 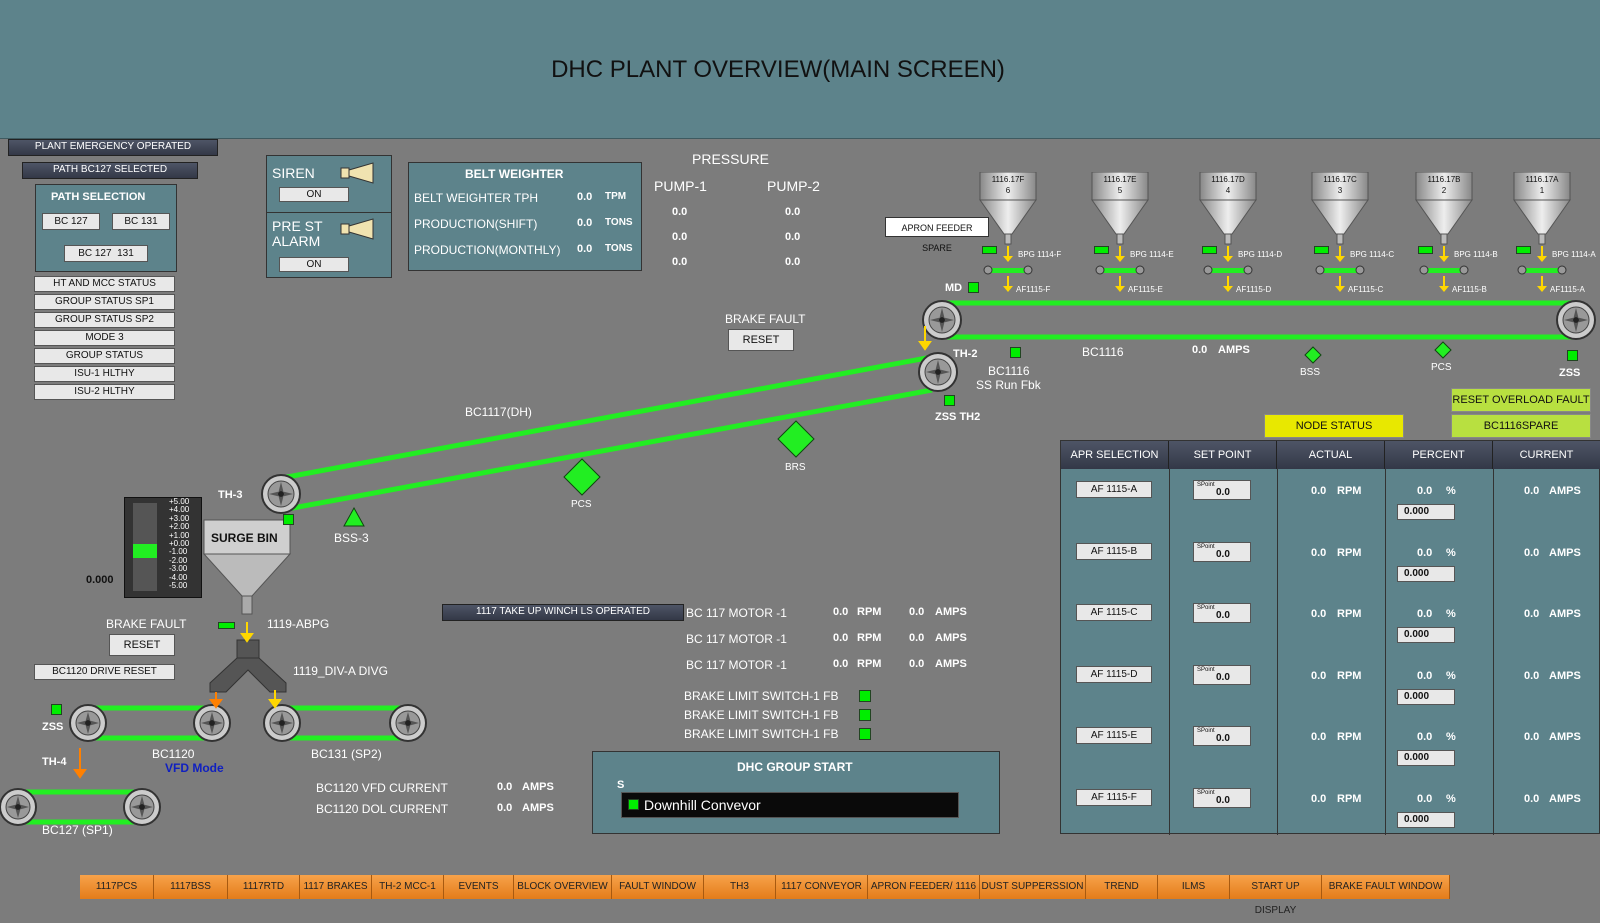 What do you see at coordinates (498, 412) in the screenshot?
I see `bc1117-name: BC1117(DH)` at bounding box center [498, 412].